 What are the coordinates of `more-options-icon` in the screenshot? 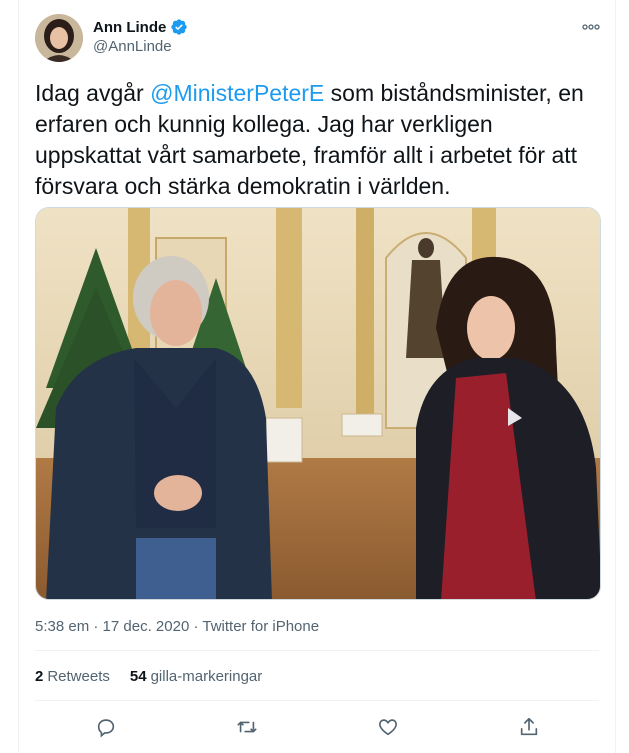 It's located at (591, 27).